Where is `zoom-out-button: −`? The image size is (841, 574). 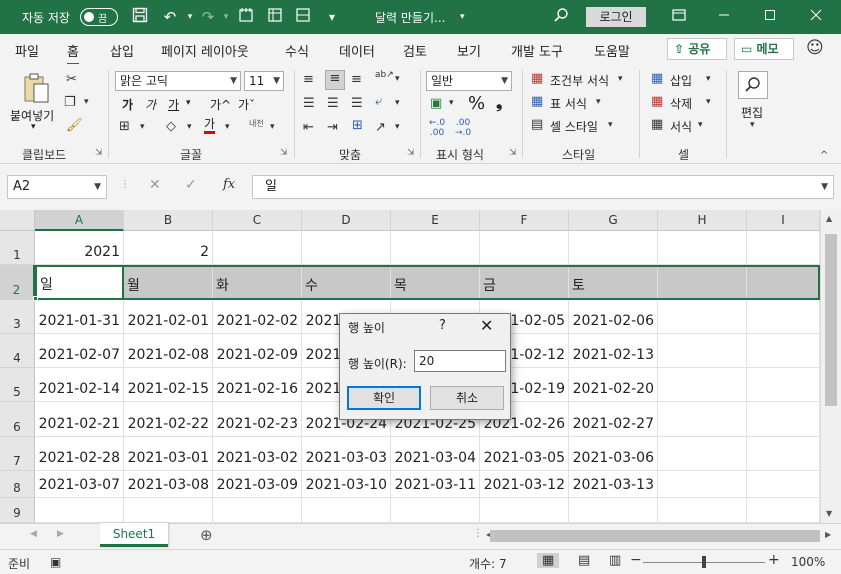
zoom-out-button: − is located at coordinates (636, 560).